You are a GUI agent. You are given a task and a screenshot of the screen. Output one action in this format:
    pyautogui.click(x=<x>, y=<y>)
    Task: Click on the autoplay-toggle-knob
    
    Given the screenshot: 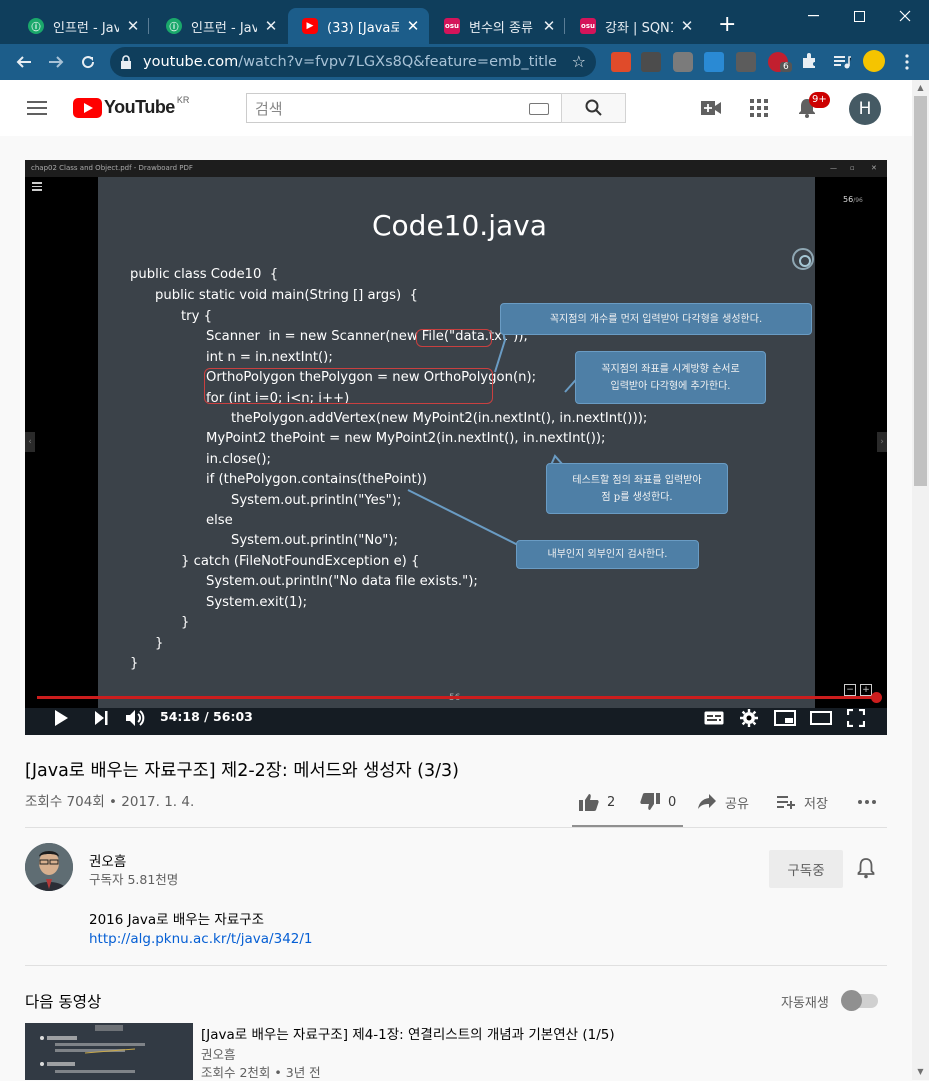 What is the action you would take?
    pyautogui.click(x=851, y=1000)
    